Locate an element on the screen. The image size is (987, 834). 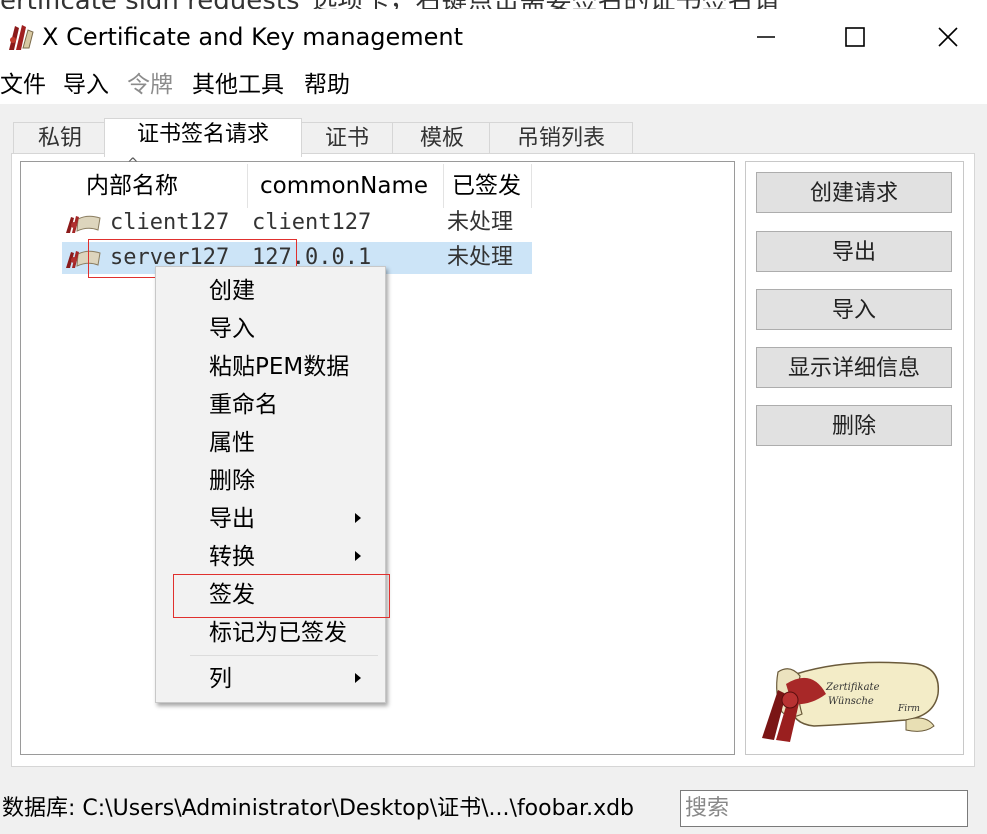
xca-logo: Zertifikate Wünsche Firm is located at coordinates (851, 701).